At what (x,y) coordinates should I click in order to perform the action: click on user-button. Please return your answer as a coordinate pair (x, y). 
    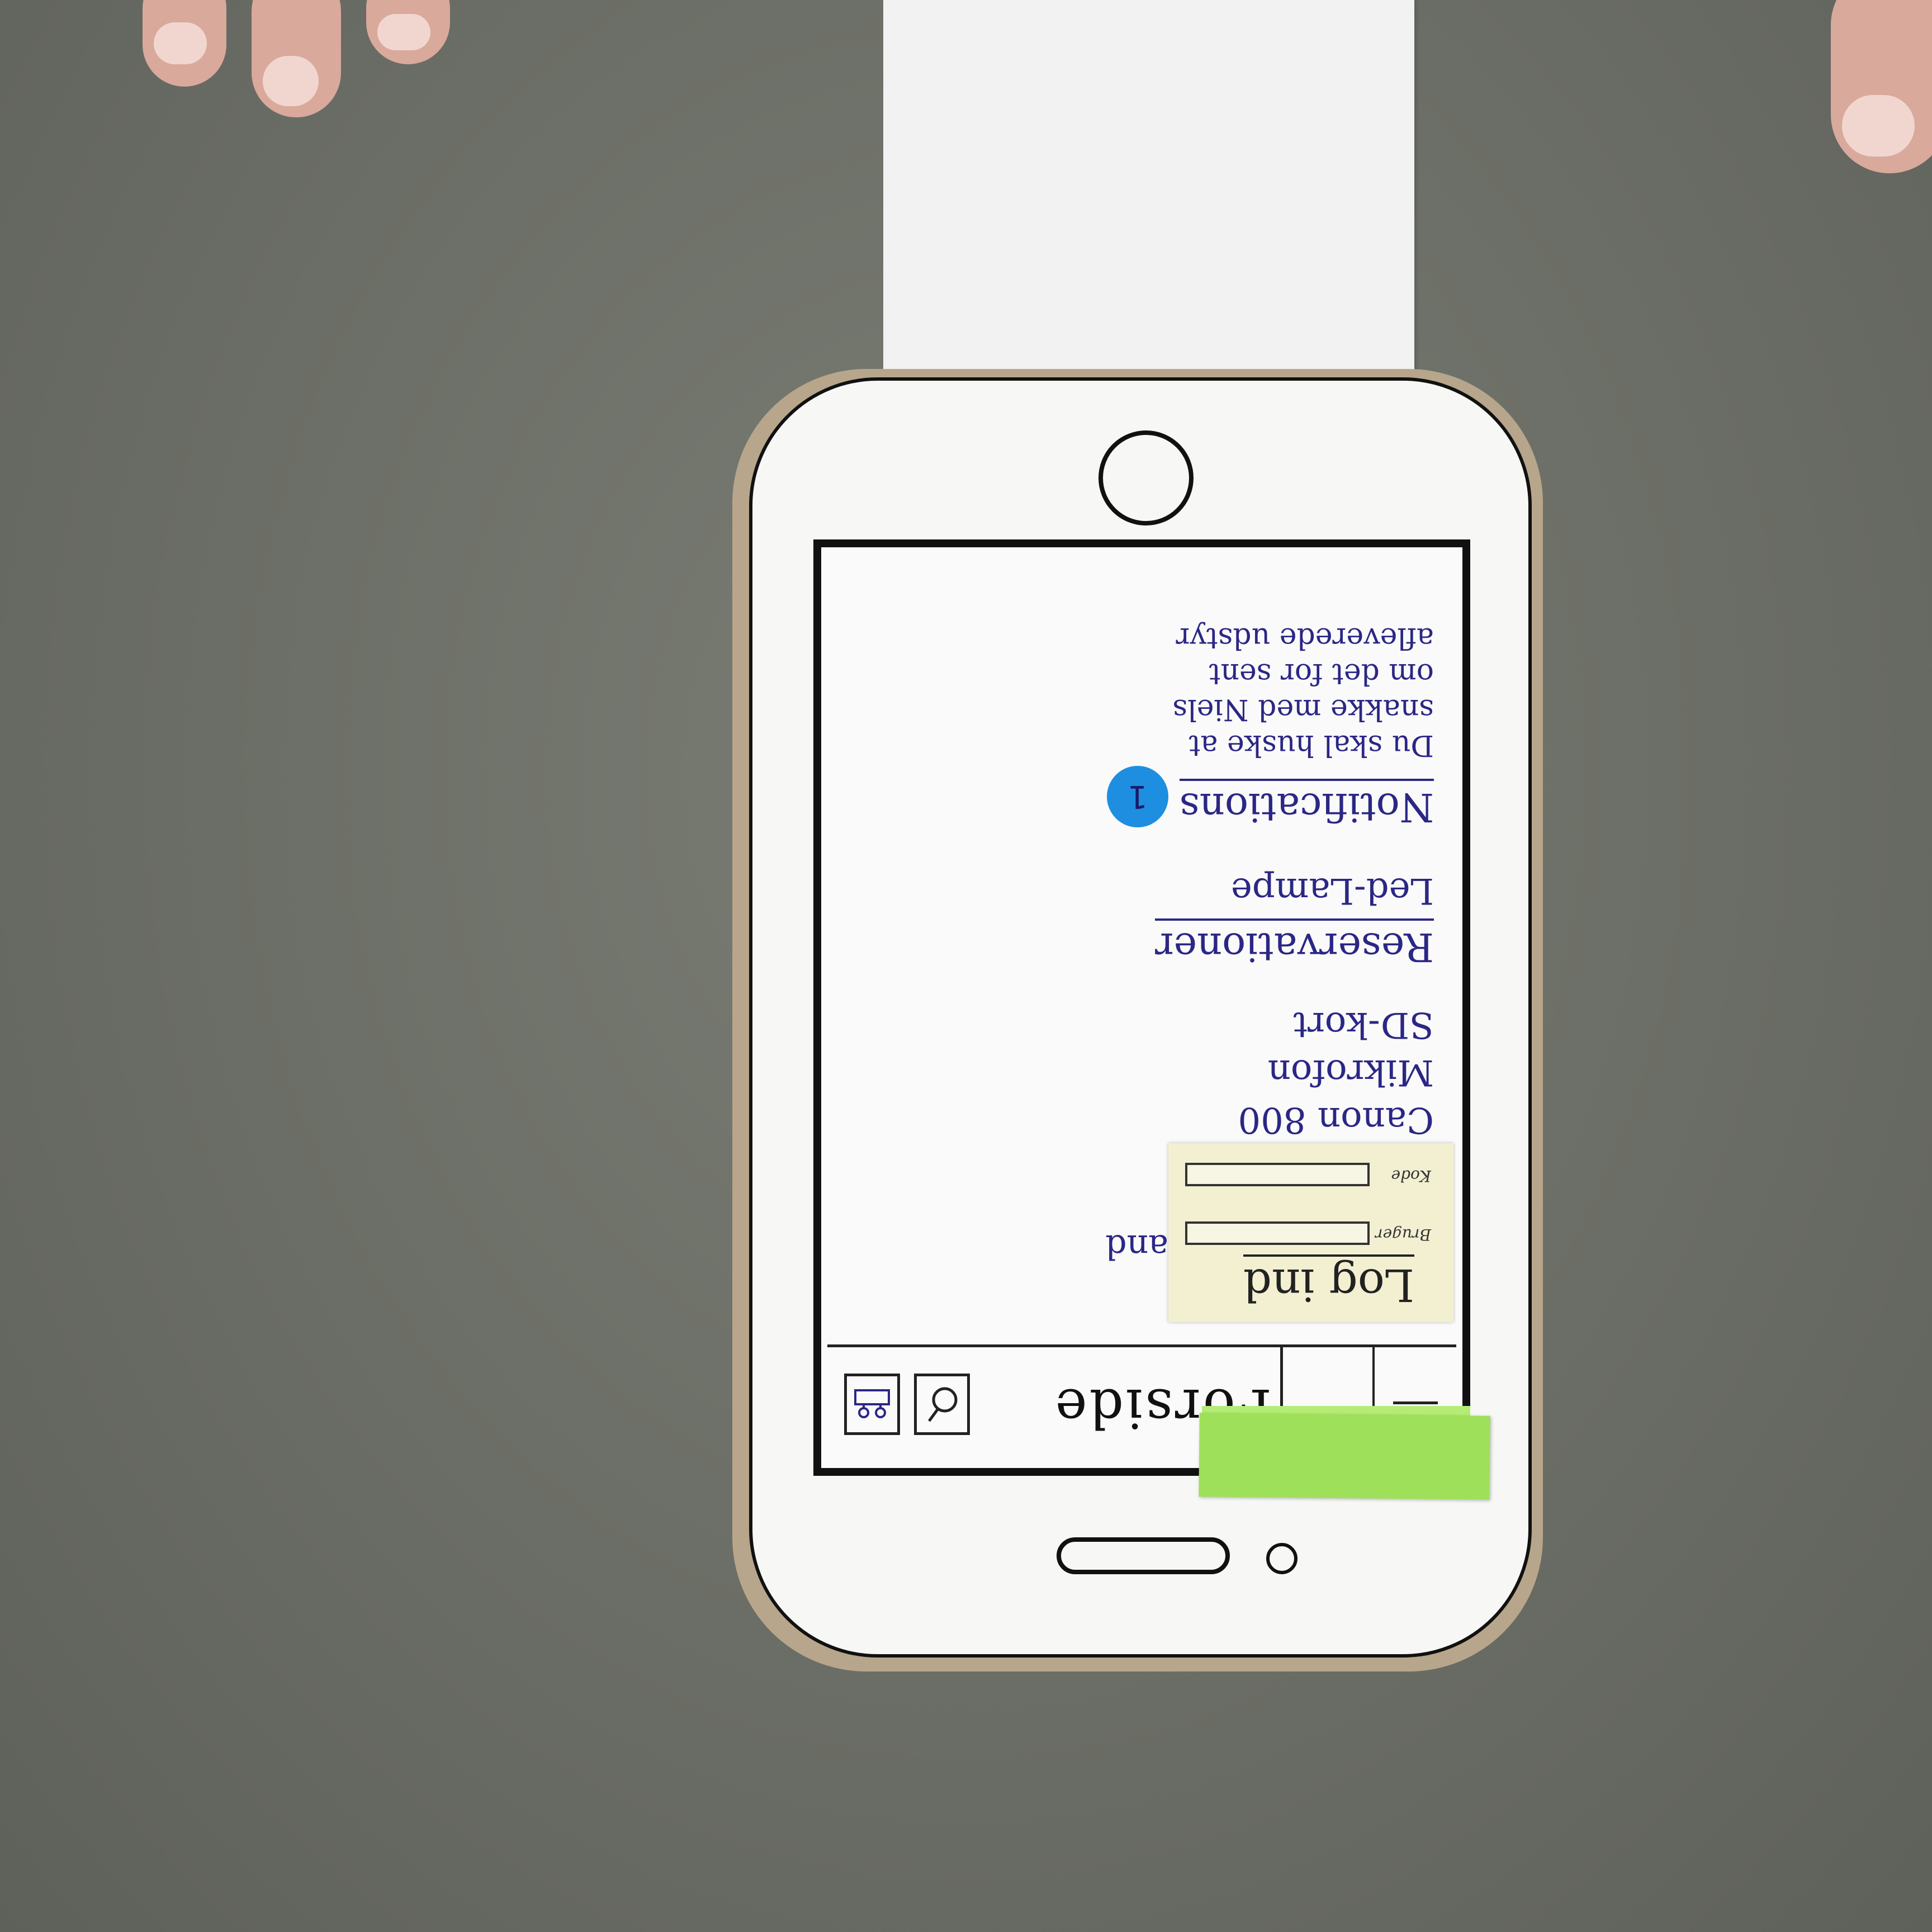
    Looking at the image, I should click on (872, 1404).